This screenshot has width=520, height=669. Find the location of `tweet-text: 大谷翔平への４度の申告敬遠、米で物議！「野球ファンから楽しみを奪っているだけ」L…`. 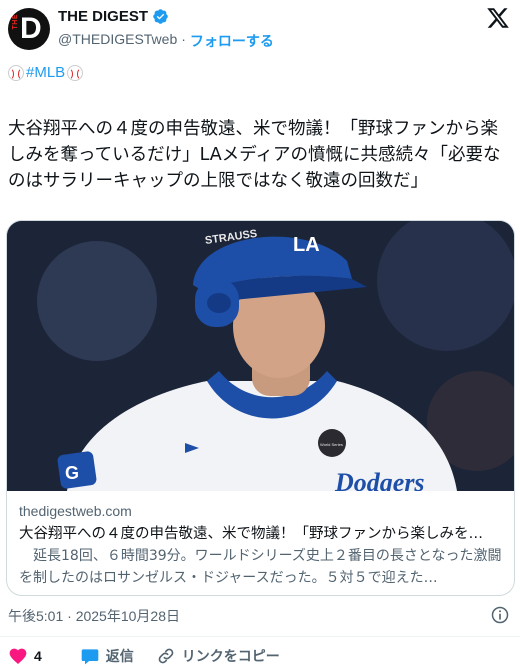

tweet-text: 大谷翔平への４度の申告敬遠、米で物議！「野球ファンから楽しみを奪っているだけ」L… is located at coordinates (254, 155).